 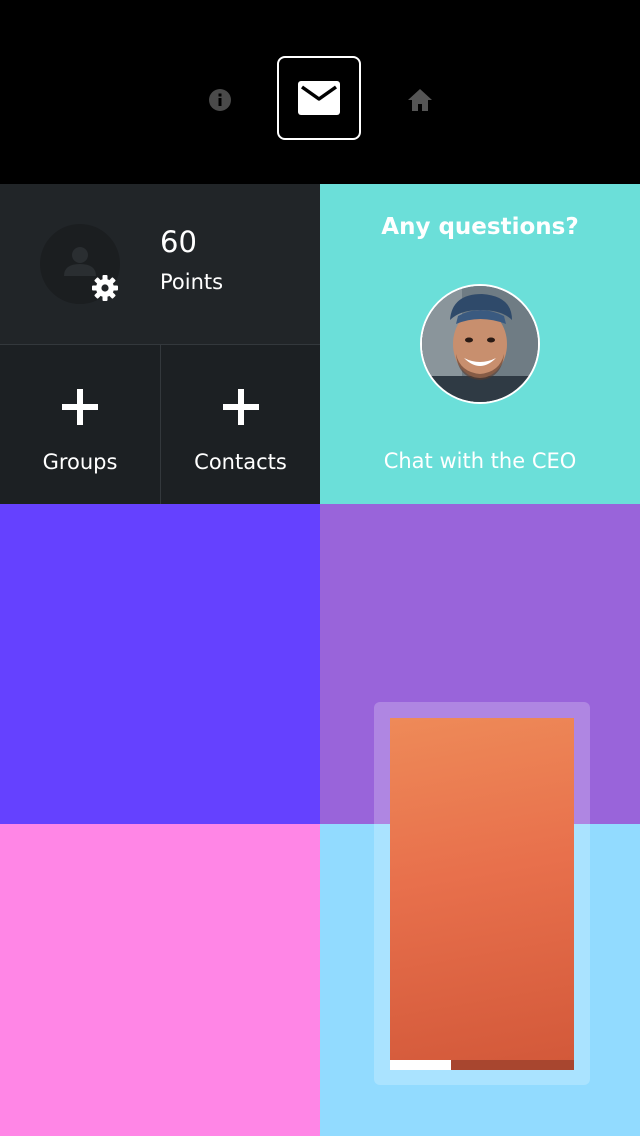 What do you see at coordinates (240, 462) in the screenshot?
I see `contacts-label: Contacts` at bounding box center [240, 462].